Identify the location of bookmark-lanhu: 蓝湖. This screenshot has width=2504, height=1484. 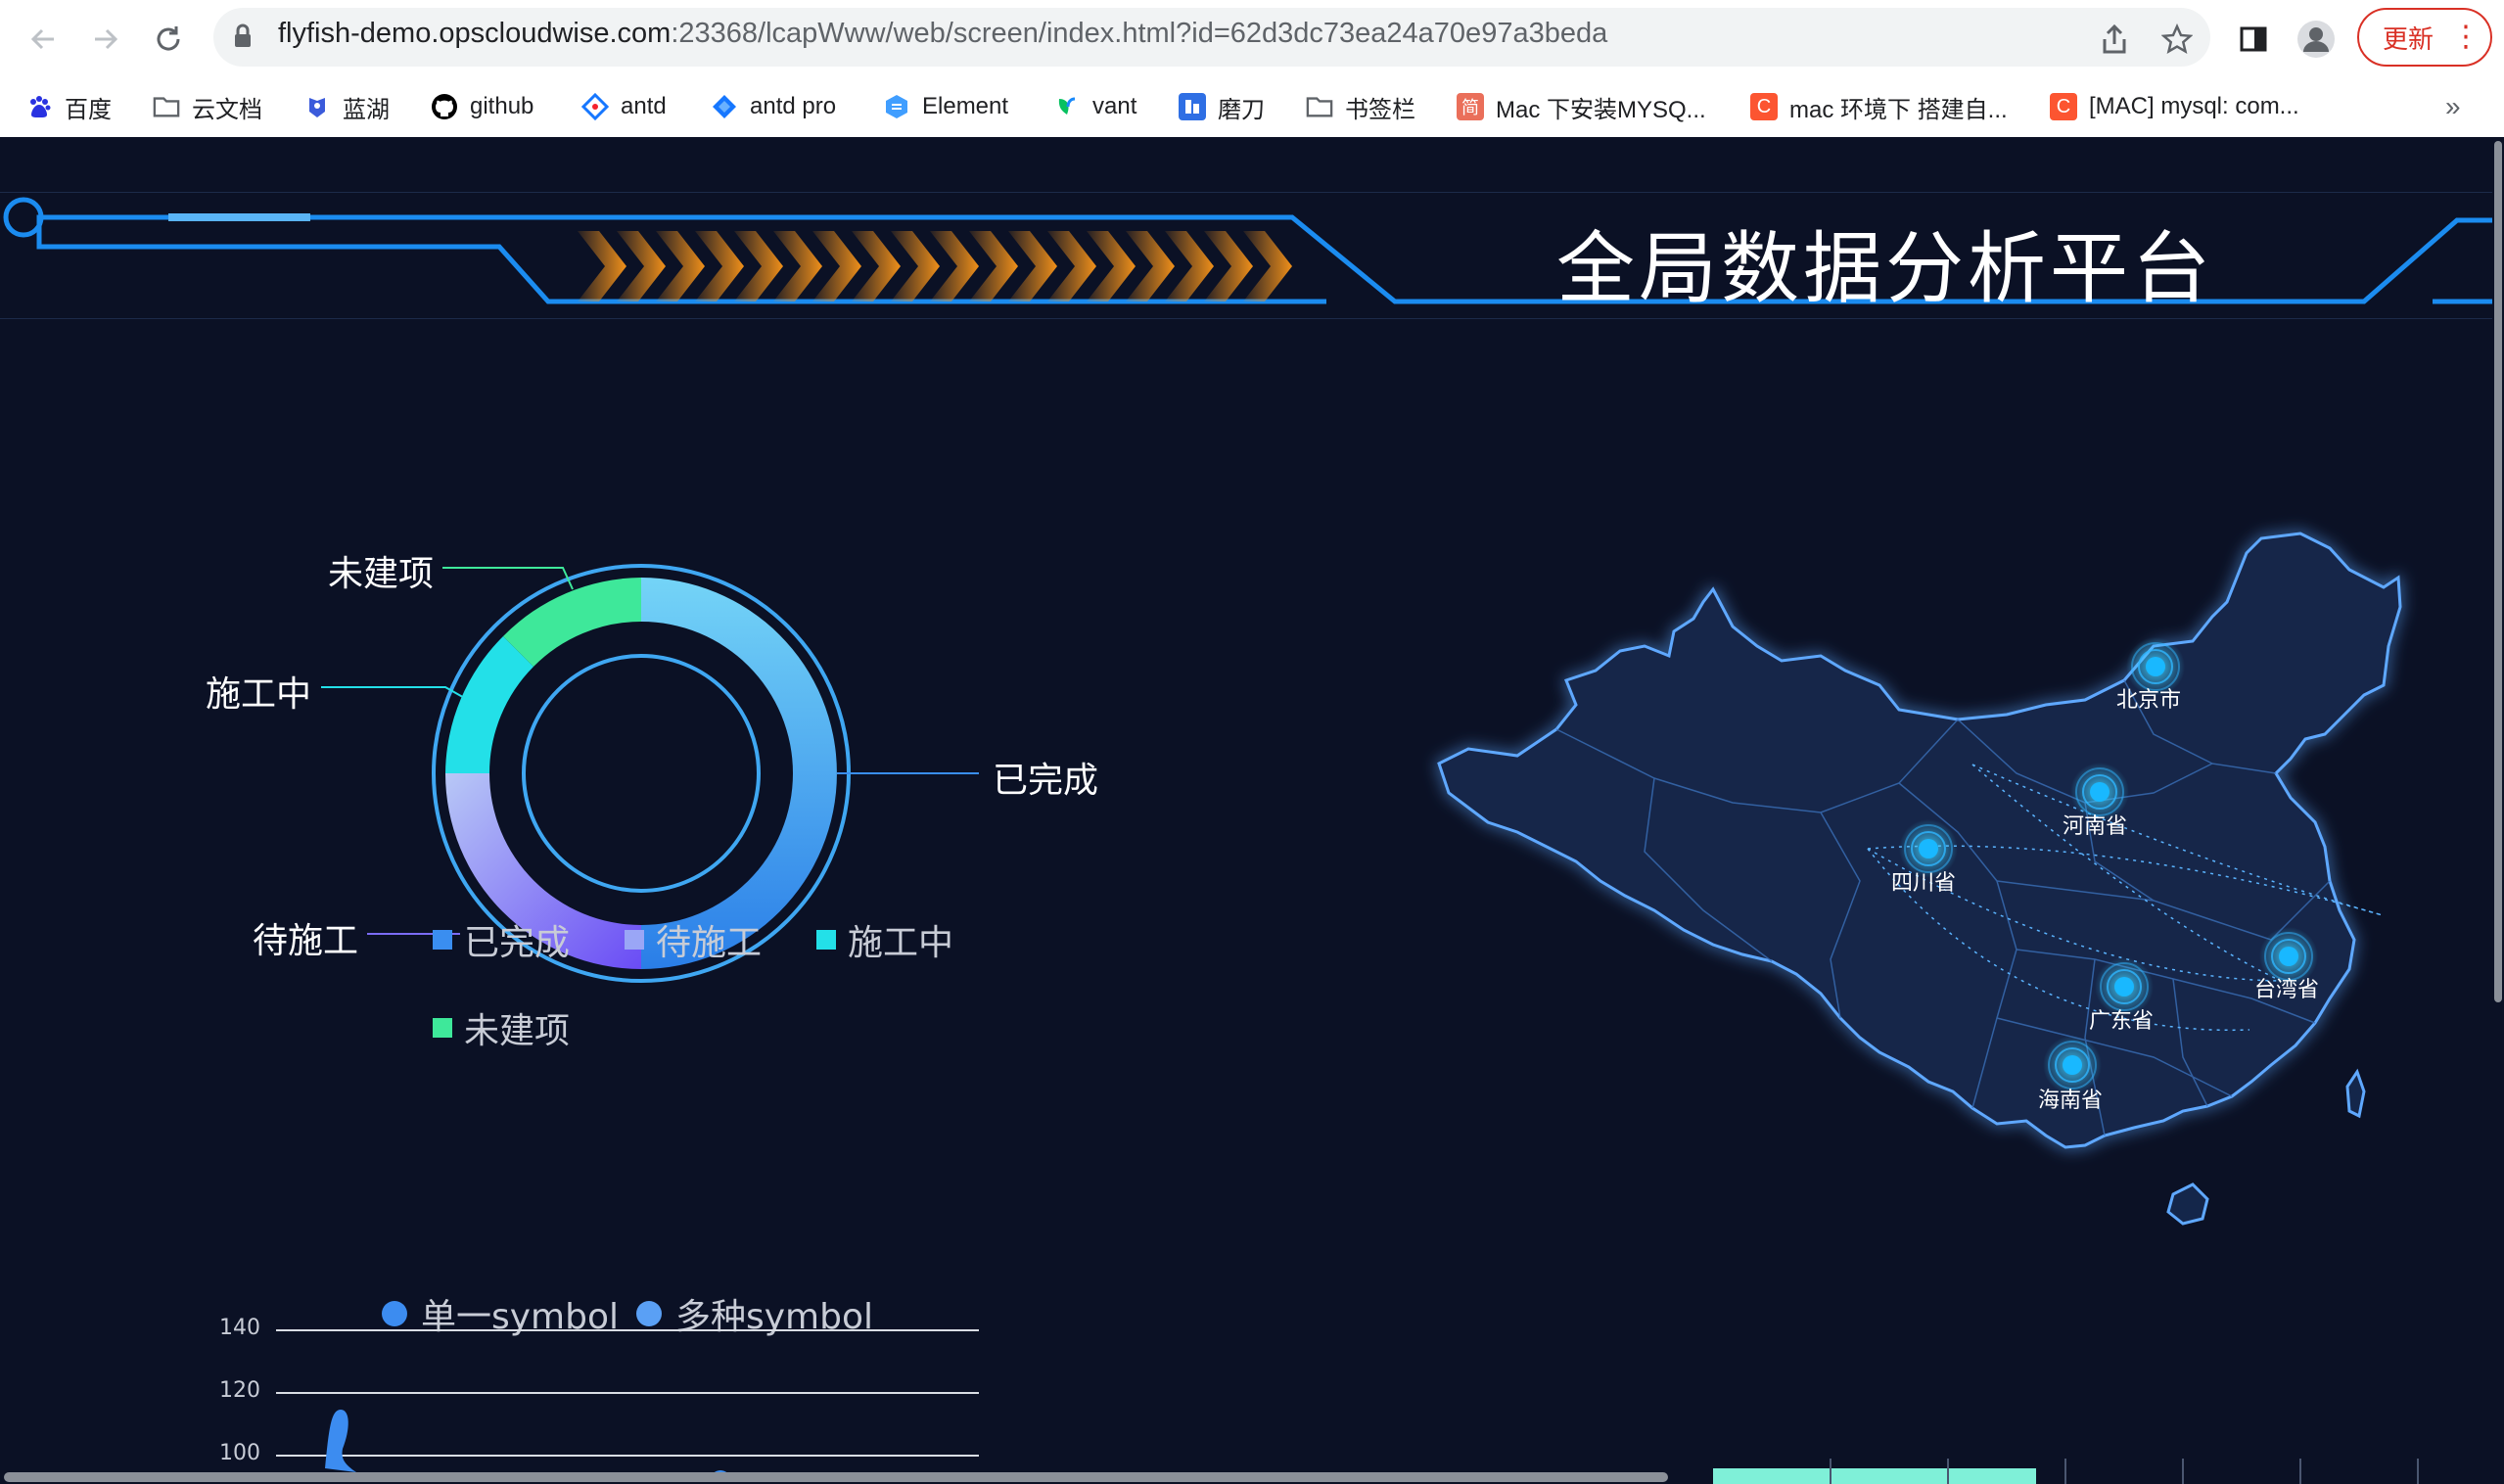
(346, 106).